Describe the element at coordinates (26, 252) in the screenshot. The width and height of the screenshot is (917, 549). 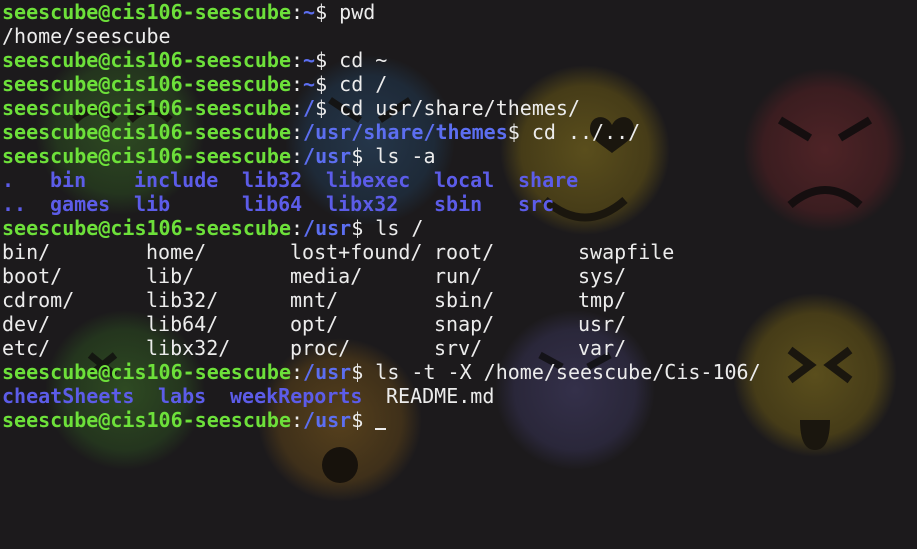
I see `file-entry: bin/` at that location.